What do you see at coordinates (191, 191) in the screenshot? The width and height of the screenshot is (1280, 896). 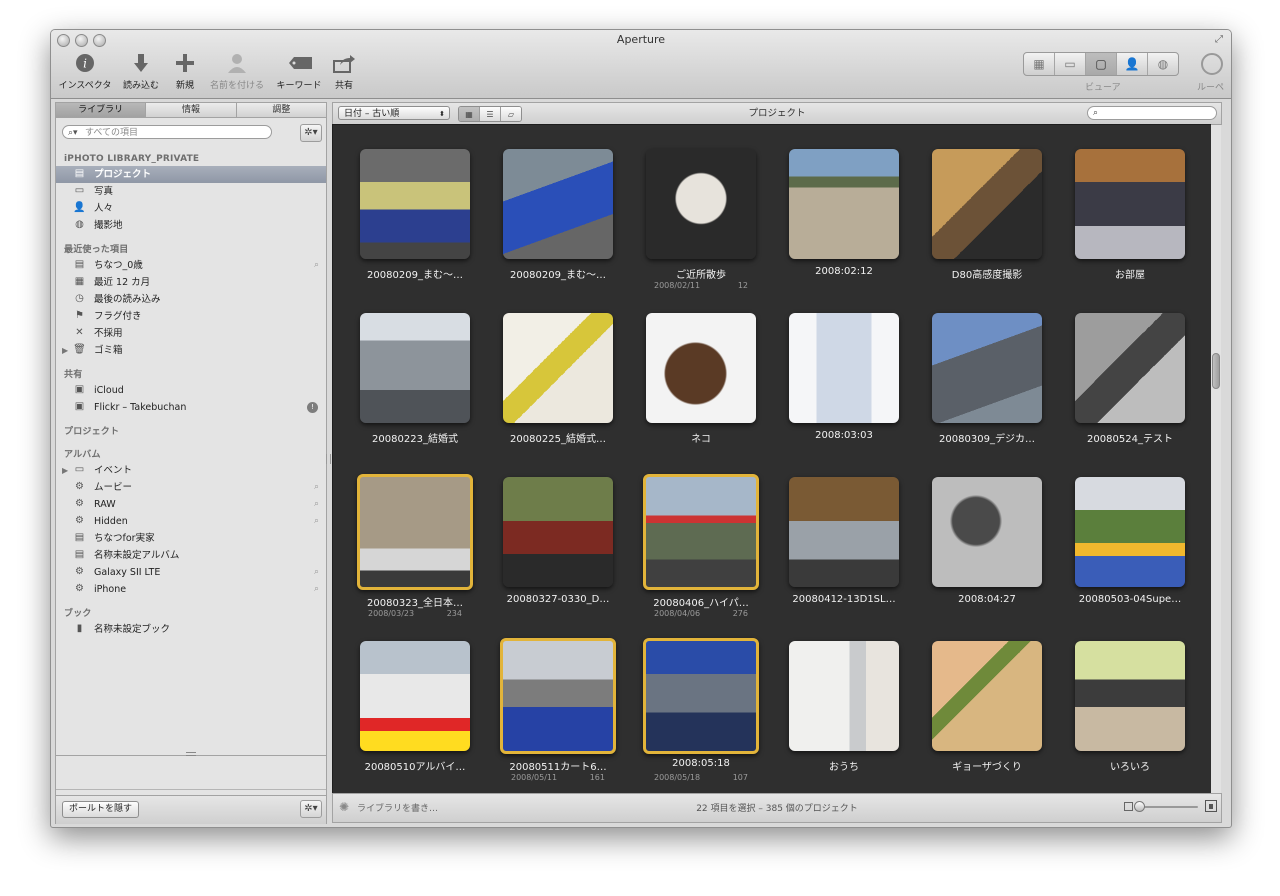 I see `sidebar-item-photos: ▭ 写真` at bounding box center [191, 191].